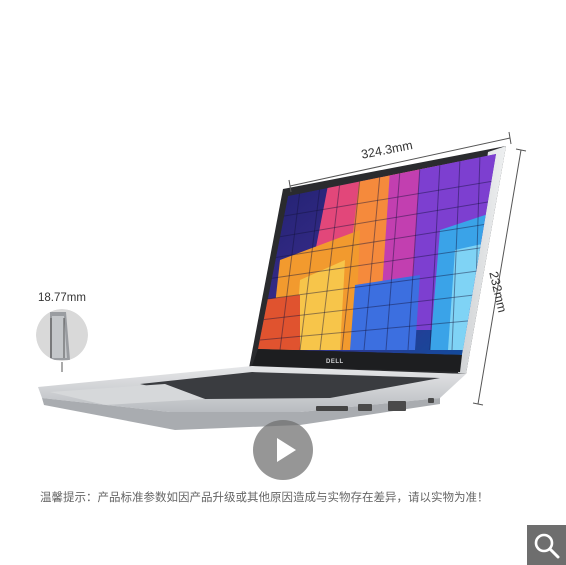  I want to click on play-video-button, so click(283, 450).